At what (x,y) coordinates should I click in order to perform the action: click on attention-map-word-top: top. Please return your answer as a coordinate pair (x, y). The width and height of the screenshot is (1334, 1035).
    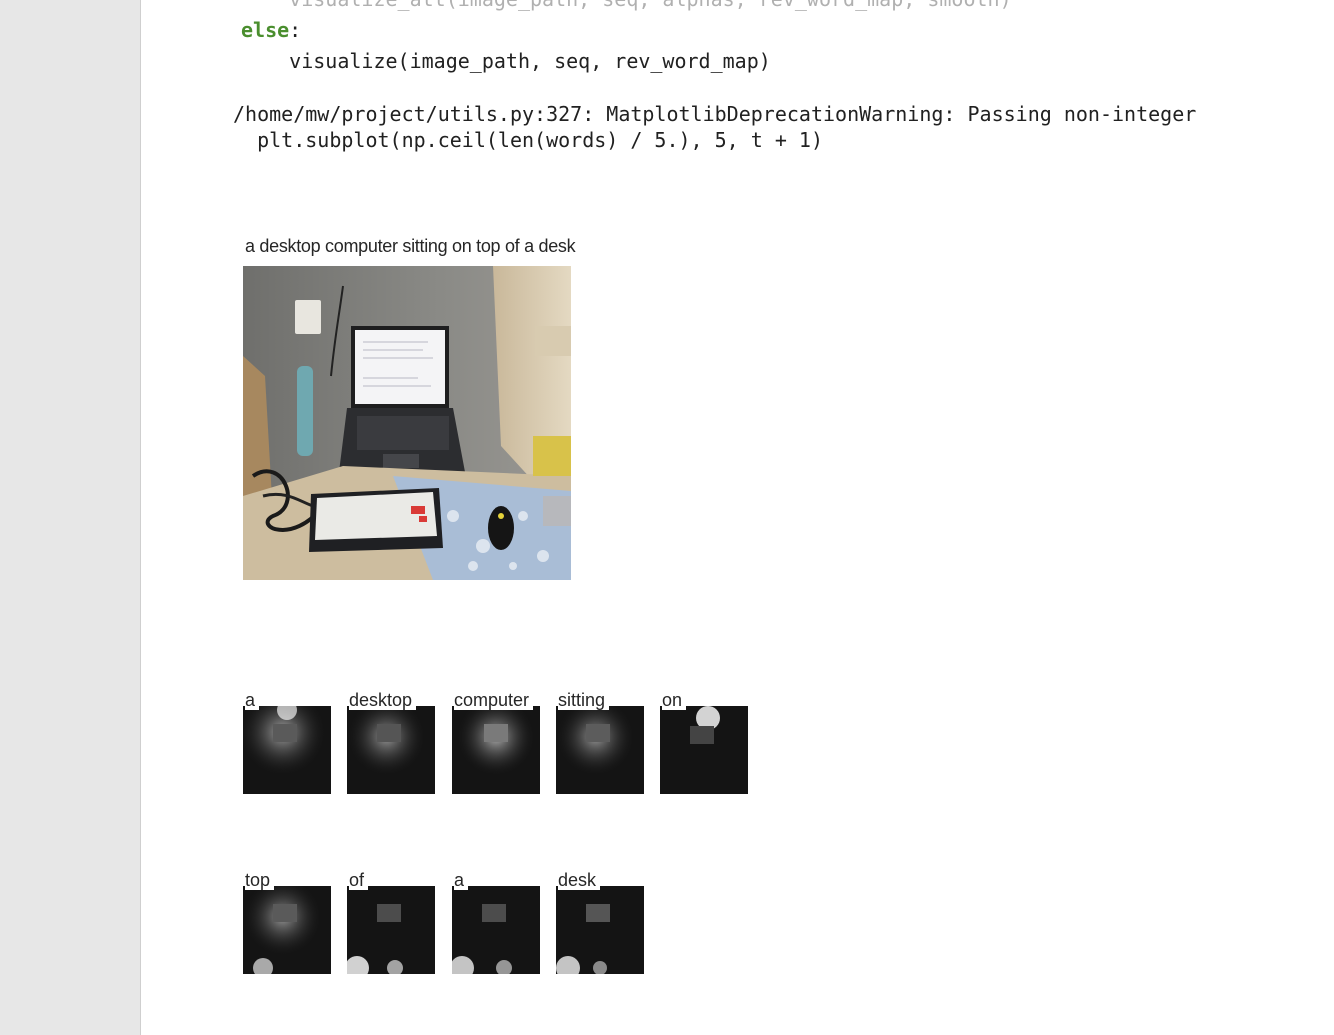
    Looking at the image, I should click on (287, 922).